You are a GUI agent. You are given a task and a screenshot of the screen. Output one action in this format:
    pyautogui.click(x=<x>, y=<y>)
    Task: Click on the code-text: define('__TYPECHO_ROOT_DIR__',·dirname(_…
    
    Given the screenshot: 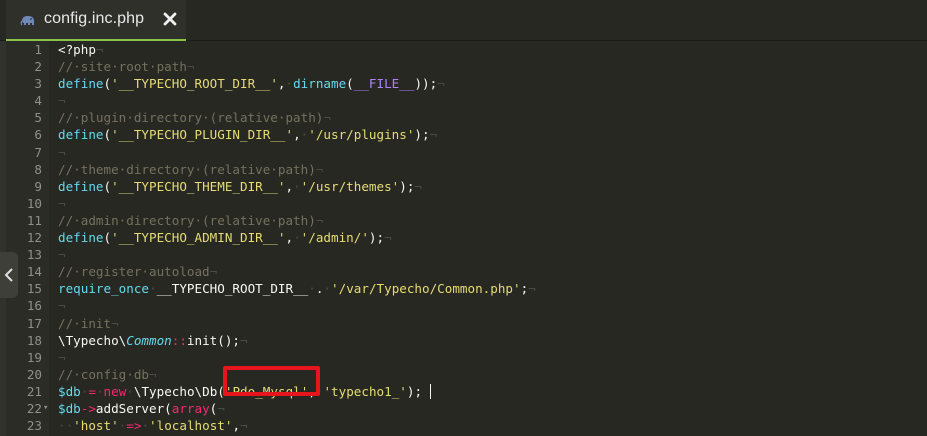 What is the action you would take?
    pyautogui.click(x=251, y=83)
    